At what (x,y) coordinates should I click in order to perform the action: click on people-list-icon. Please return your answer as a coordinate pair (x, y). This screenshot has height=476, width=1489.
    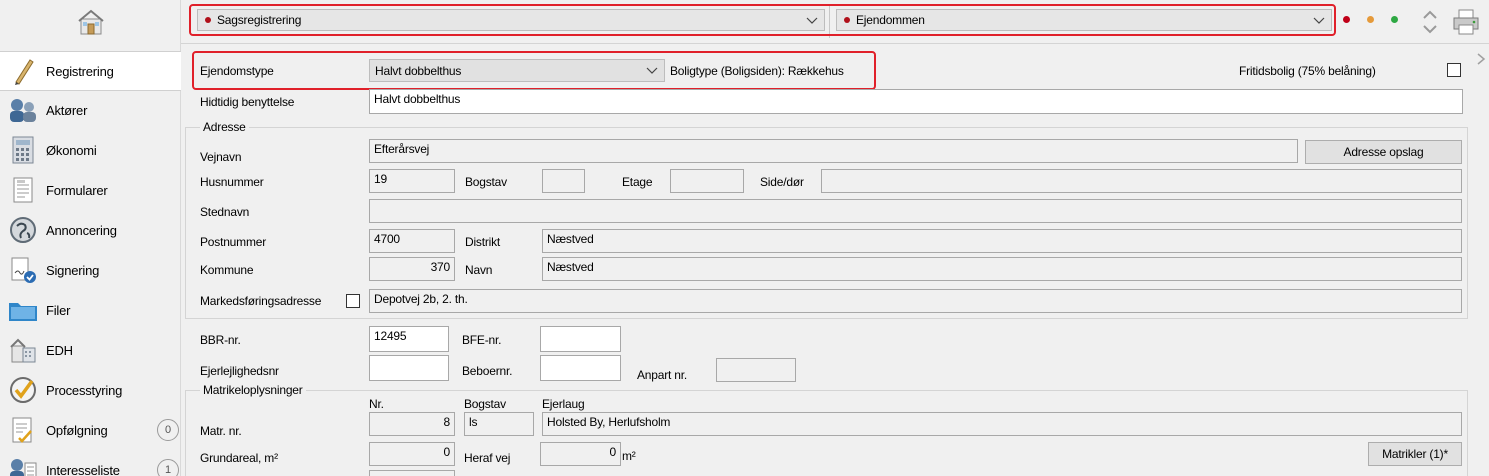
    Looking at the image, I should click on (23, 465).